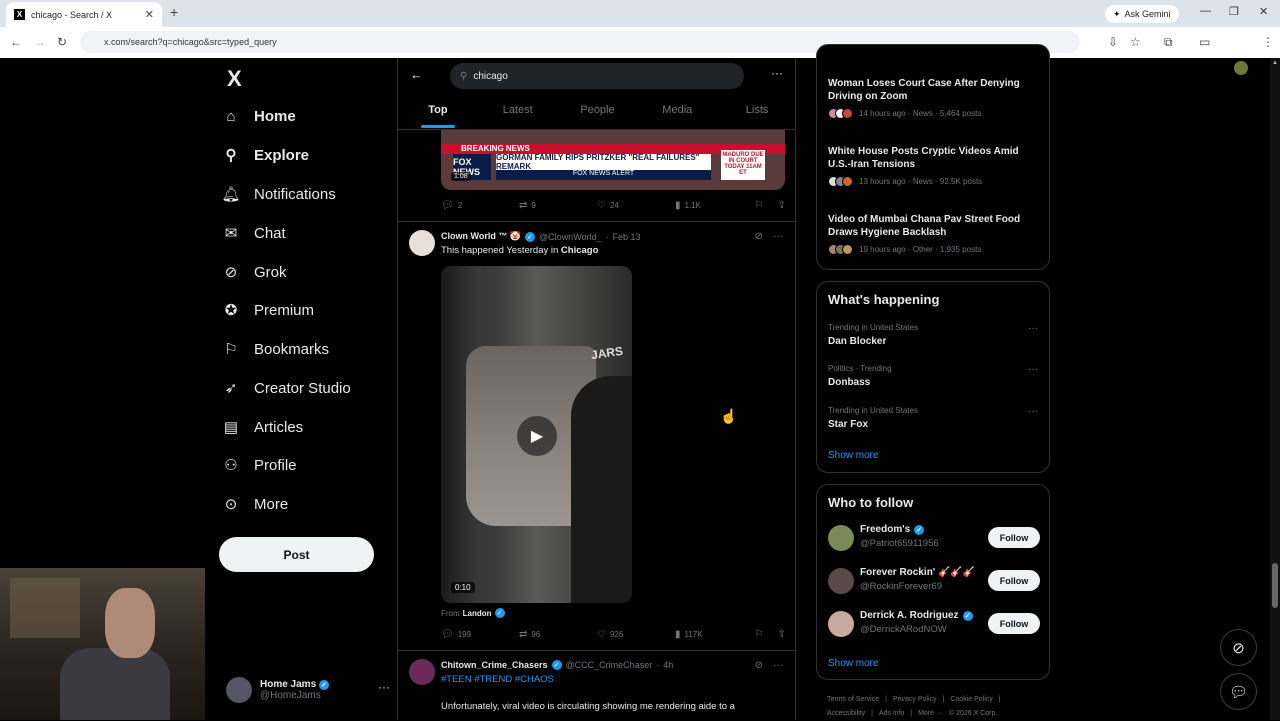 The image size is (1280, 721). Describe the element at coordinates (84, 14) in the screenshot. I see `browser-tab: X chicago - Search / X ✕` at that location.